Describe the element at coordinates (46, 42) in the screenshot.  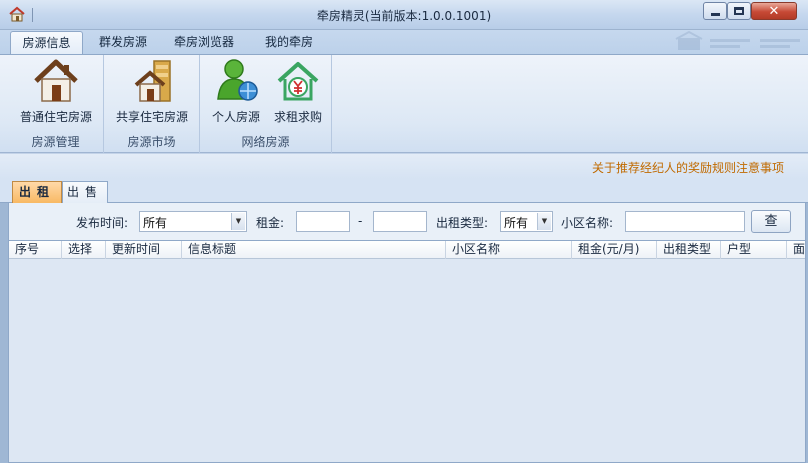
I see `tab-listing-info: 房源信息` at that location.